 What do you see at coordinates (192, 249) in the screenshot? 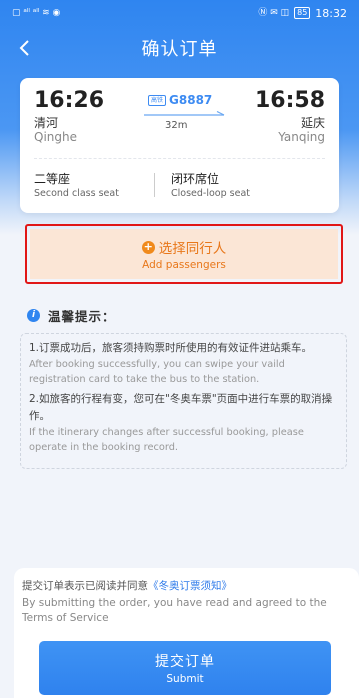
I see `add-passengers-label-cn: 选择同行人` at bounding box center [192, 249].